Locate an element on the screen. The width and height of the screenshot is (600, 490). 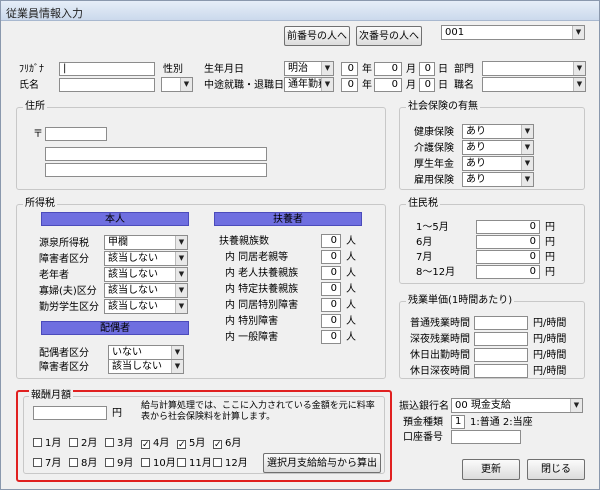
month-checkbox: ✓ 6月 is located at coordinates (227, 444).